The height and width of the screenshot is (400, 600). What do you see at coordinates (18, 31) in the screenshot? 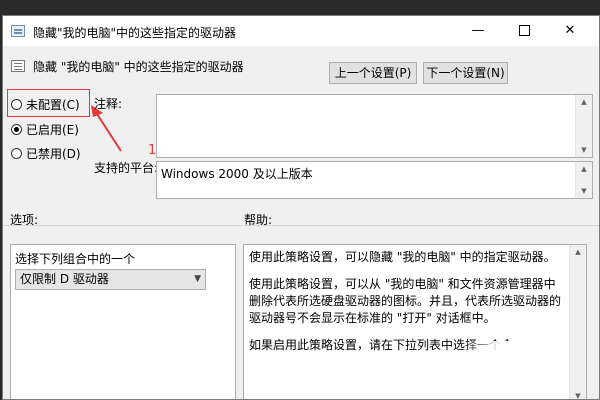
I see `policy-settings-icon` at bounding box center [18, 31].